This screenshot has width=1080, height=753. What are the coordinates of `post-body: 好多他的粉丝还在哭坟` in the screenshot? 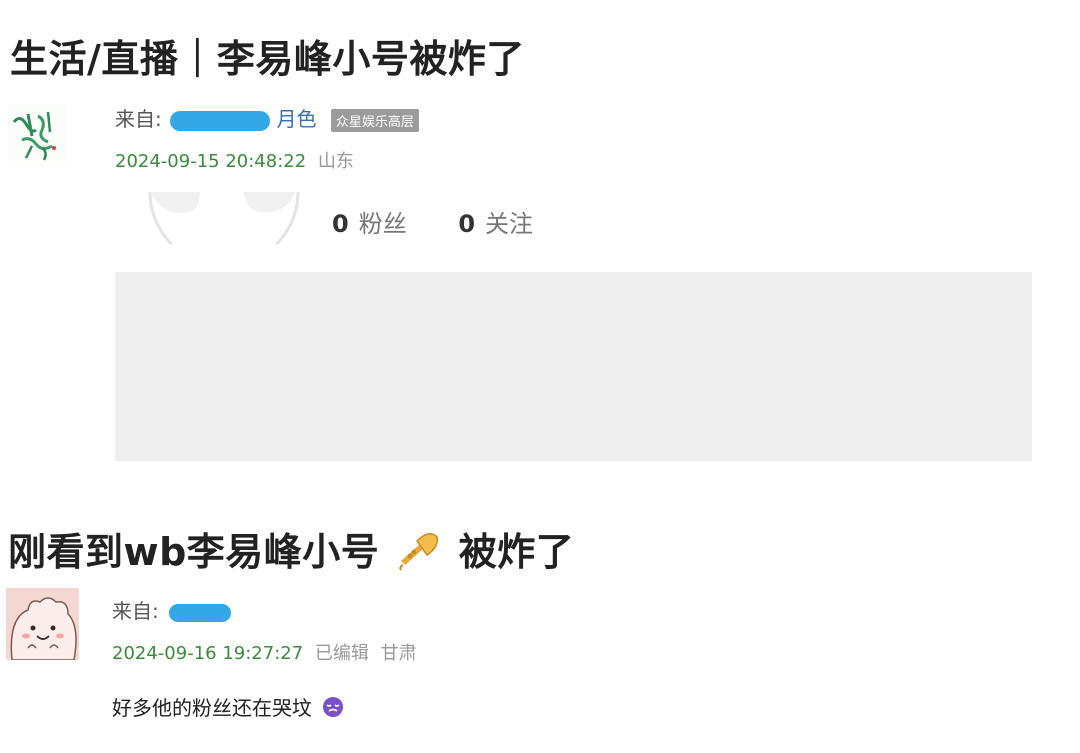 It's located at (228, 707).